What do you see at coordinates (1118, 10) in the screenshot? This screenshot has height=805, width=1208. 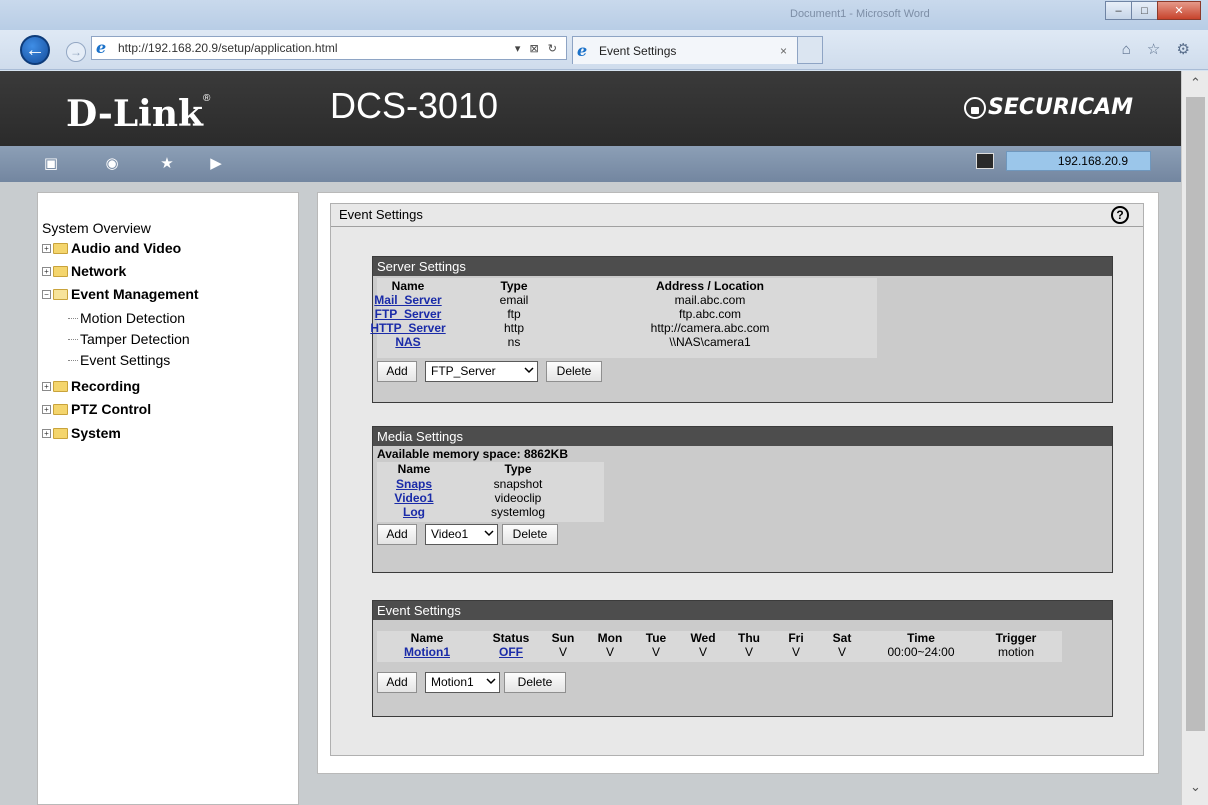 I see `minimize-button: –` at bounding box center [1118, 10].